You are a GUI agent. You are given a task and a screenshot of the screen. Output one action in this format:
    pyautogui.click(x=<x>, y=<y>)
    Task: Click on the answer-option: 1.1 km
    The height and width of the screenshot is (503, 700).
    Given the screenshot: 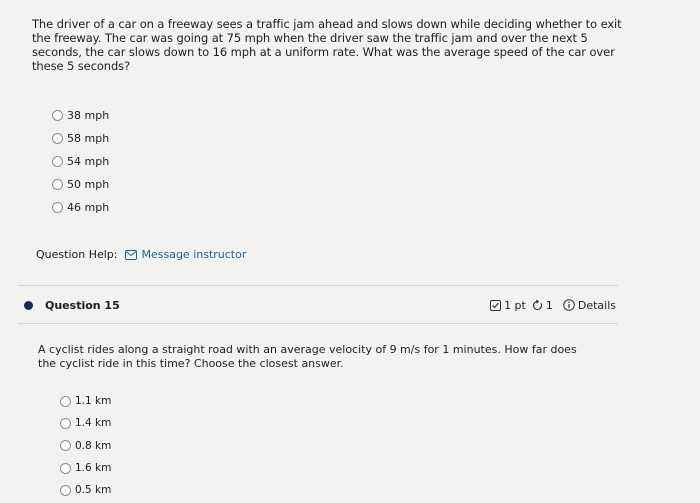 What is the action you would take?
    pyautogui.click(x=85, y=401)
    